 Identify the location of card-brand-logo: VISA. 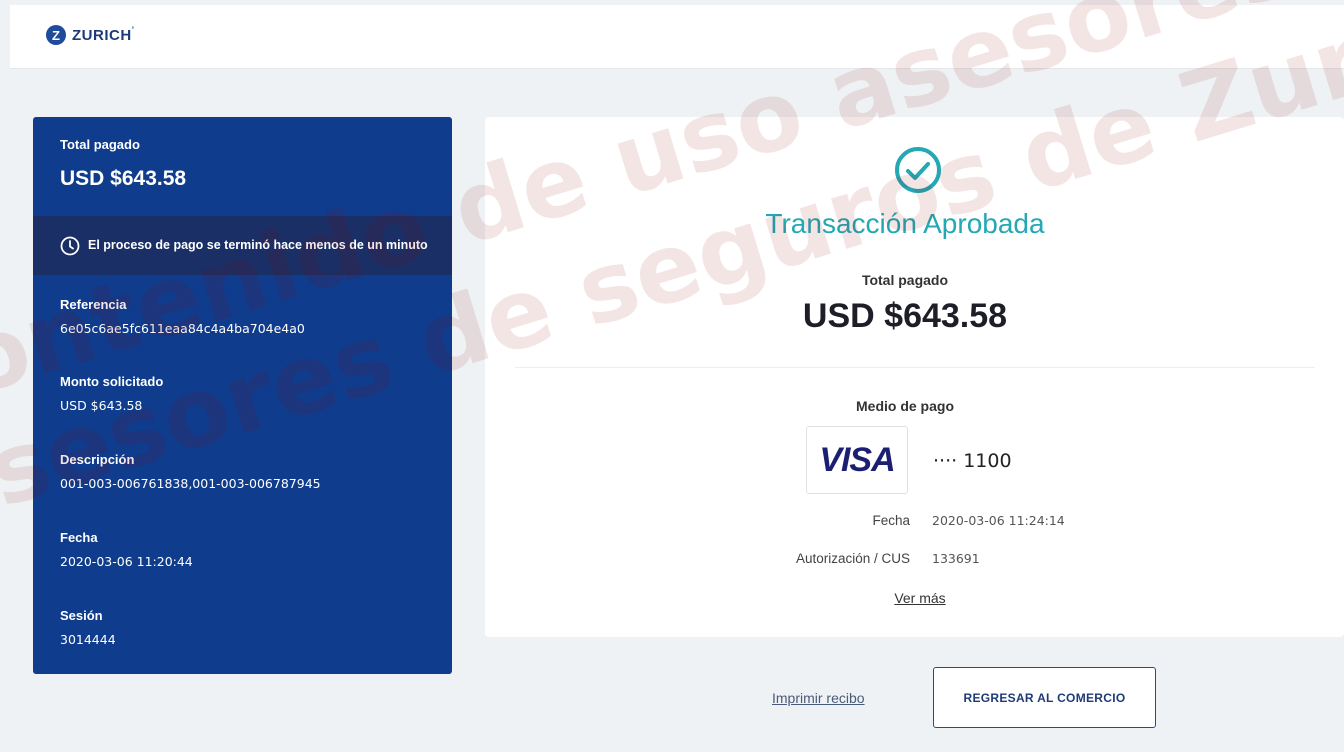
(857, 460).